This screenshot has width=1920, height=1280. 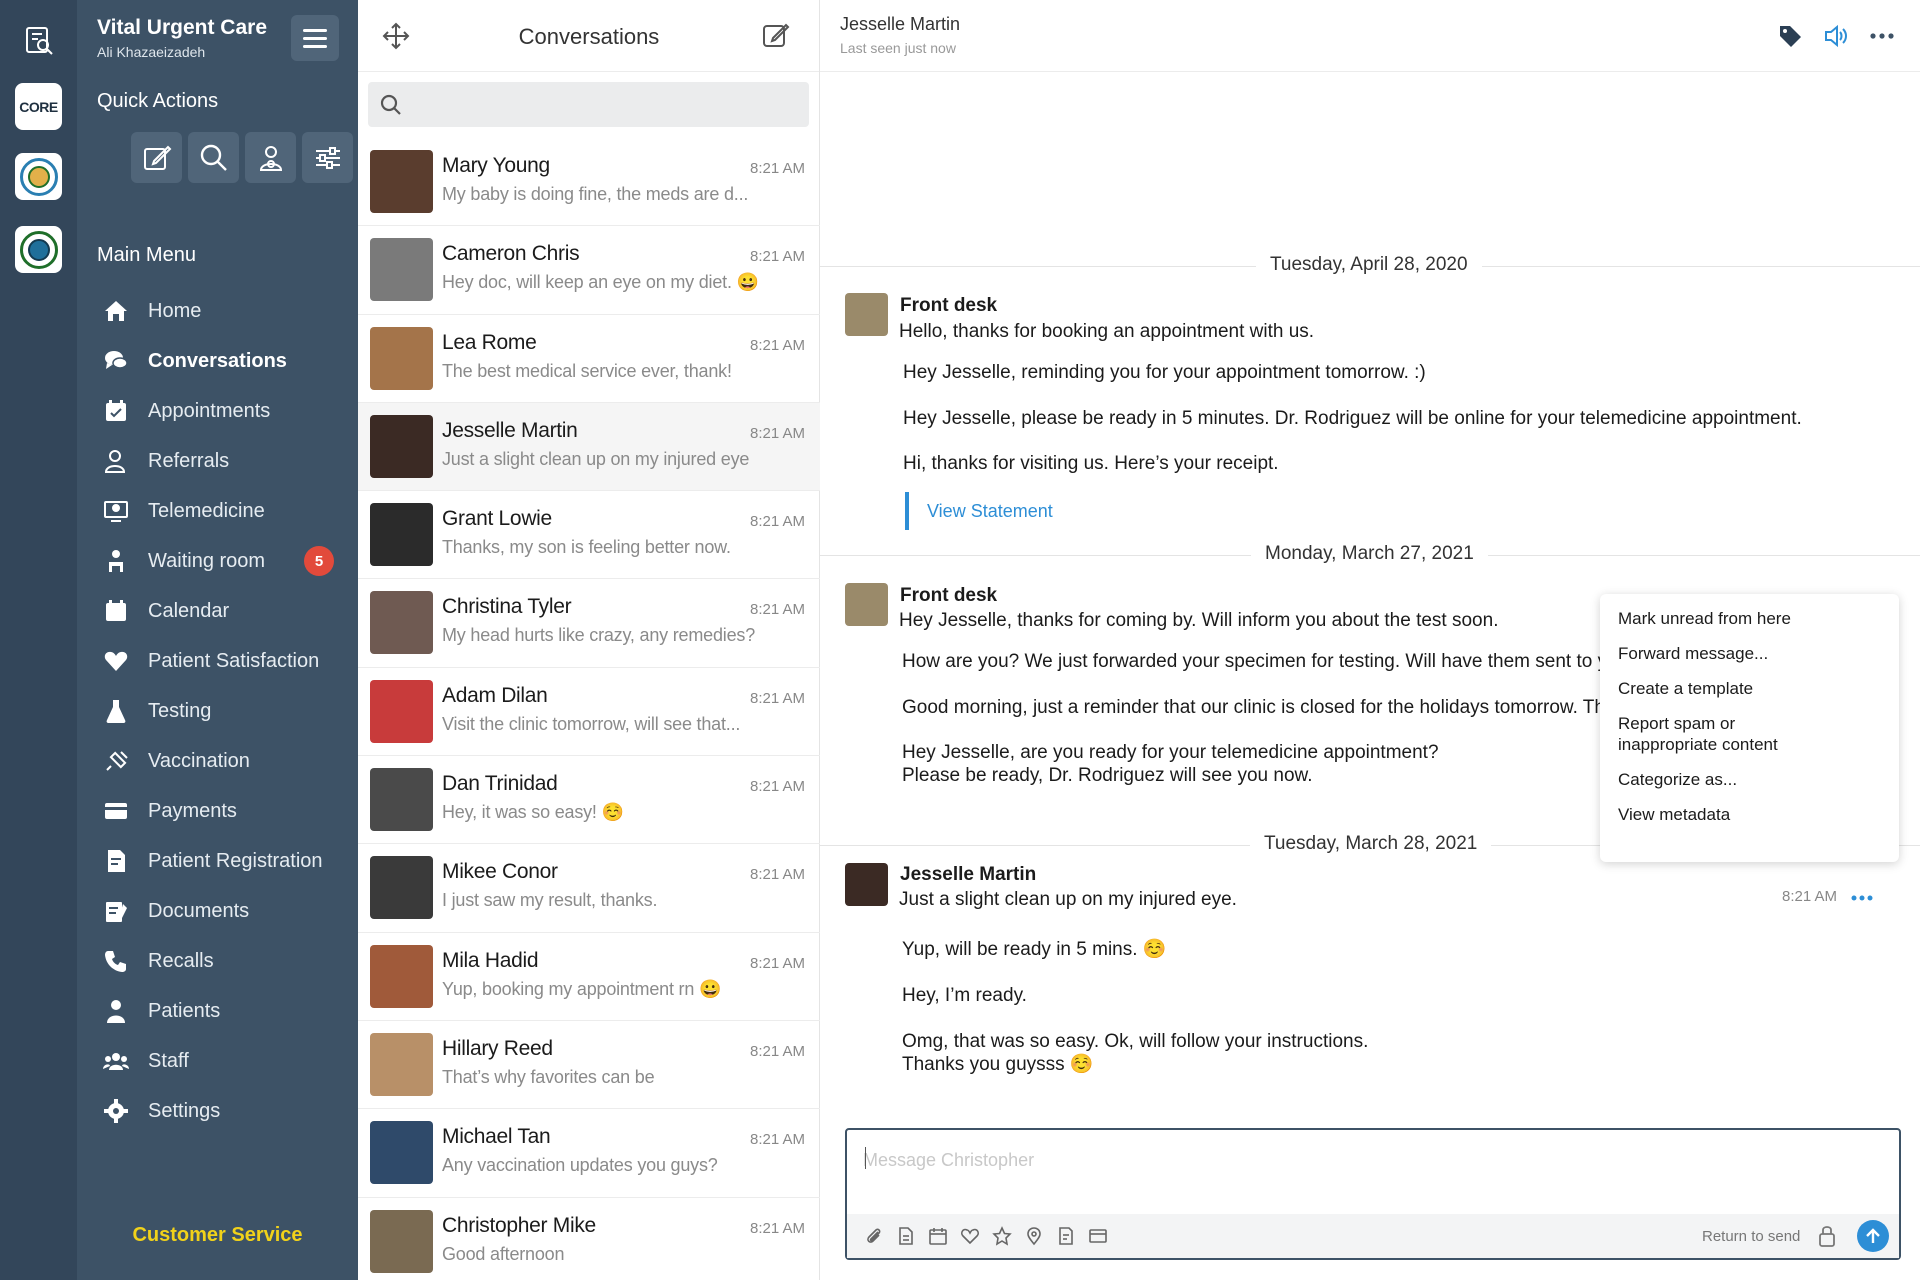 I want to click on sidebar-item-label: Settings, so click(x=184, y=1110).